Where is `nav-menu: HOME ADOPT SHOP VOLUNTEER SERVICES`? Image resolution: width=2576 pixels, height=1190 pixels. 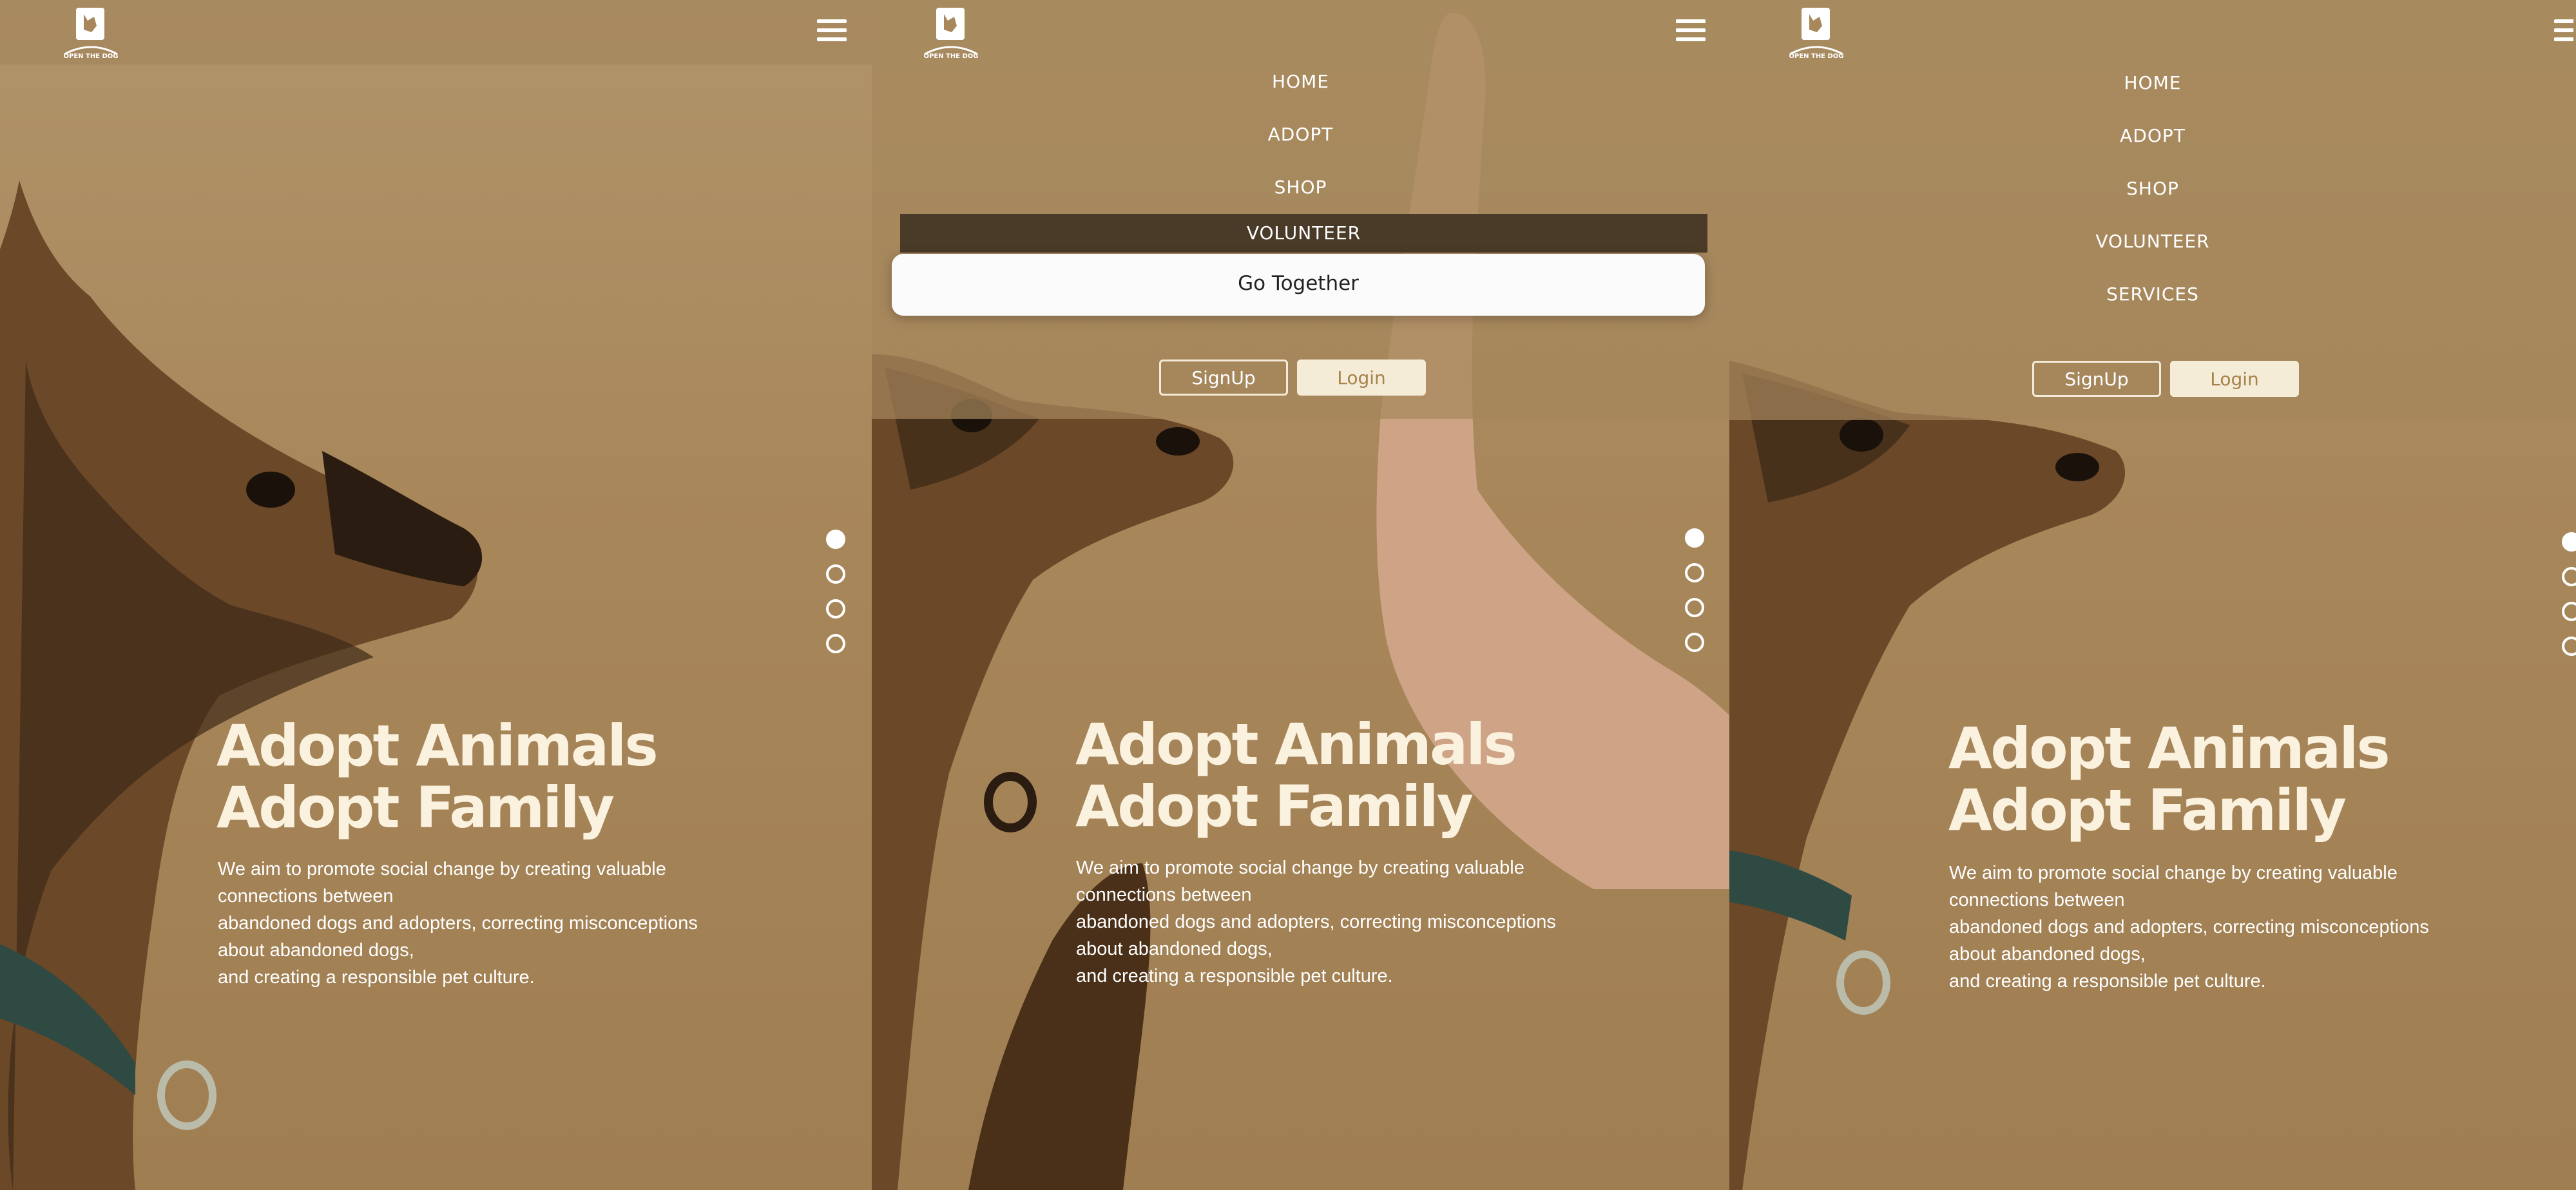 nav-menu: HOME ADOPT SHOP VOLUNTEER SERVICES is located at coordinates (2153, 189).